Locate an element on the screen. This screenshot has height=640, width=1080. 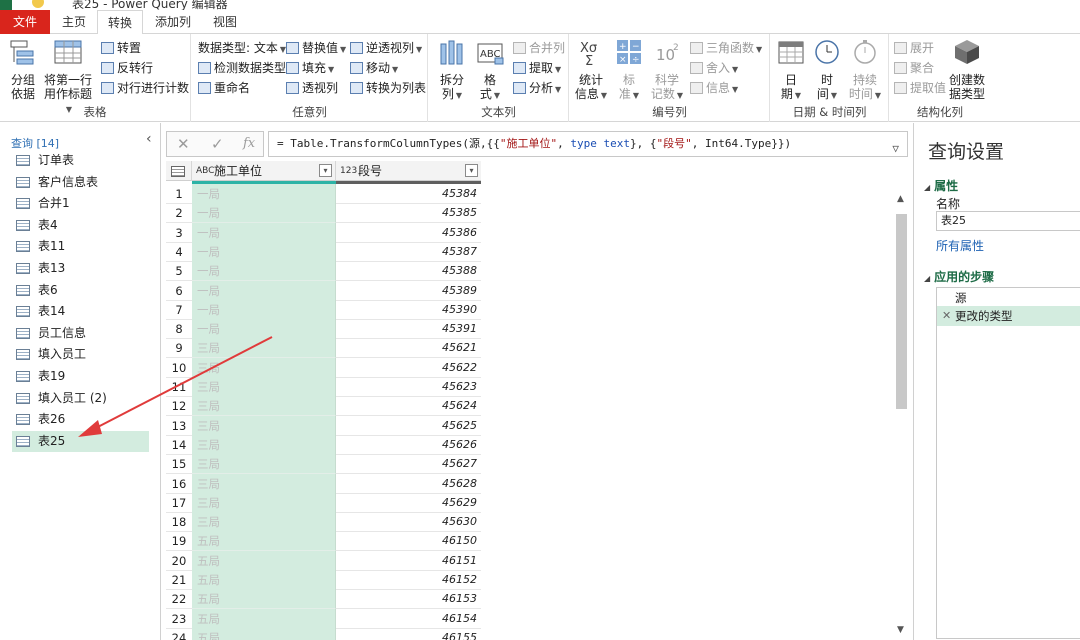
grid-vertical-scrollbar: ▲ ▼ is located at coordinates (902, 416).